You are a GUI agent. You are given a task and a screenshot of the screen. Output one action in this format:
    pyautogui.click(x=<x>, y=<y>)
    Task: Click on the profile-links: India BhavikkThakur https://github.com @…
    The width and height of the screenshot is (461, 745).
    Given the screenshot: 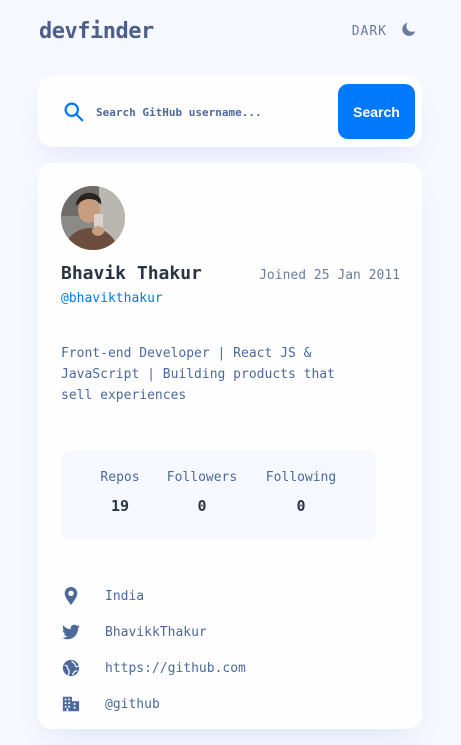 What is the action you would take?
    pyautogui.click(x=153, y=650)
    